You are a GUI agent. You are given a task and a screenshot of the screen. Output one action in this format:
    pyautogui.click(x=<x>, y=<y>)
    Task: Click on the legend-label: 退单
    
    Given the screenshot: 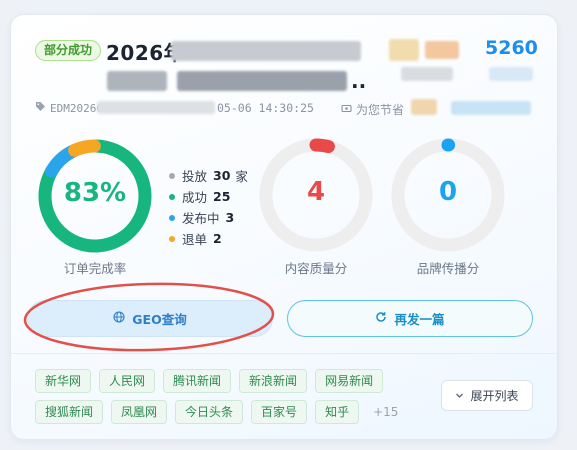 What is the action you would take?
    pyautogui.click(x=195, y=239)
    